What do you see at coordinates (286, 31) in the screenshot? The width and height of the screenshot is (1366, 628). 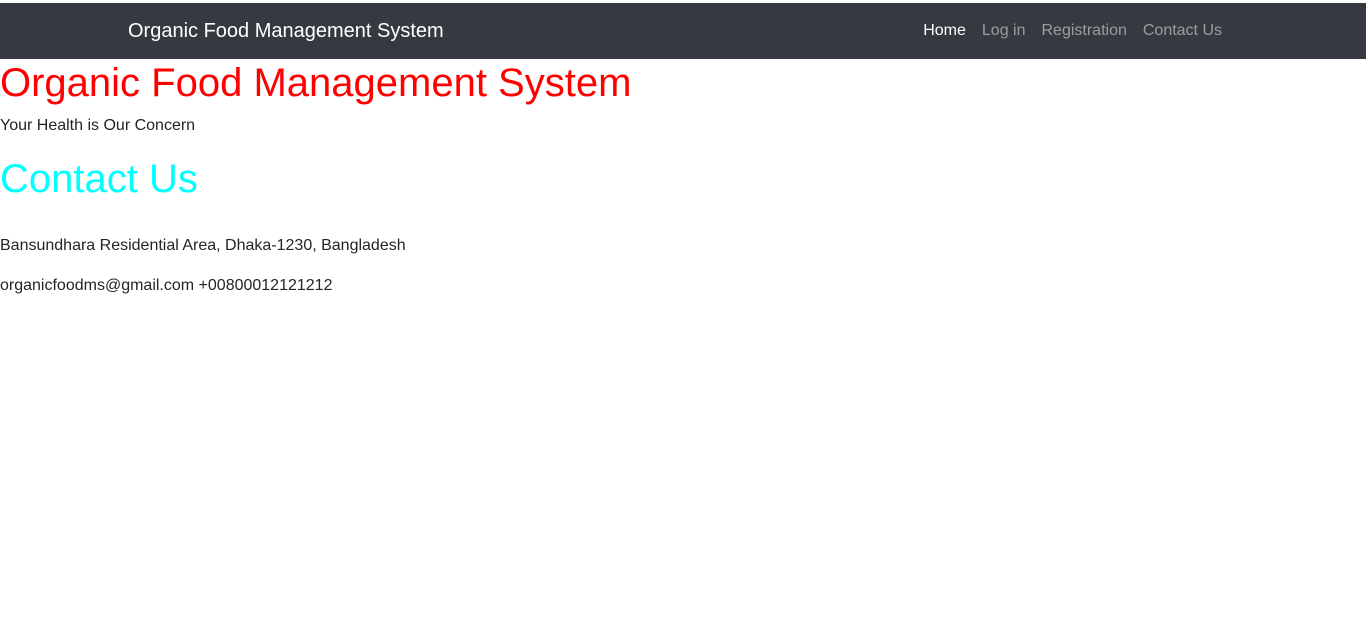 I see `navbar-brand: Organic Food Management System` at bounding box center [286, 31].